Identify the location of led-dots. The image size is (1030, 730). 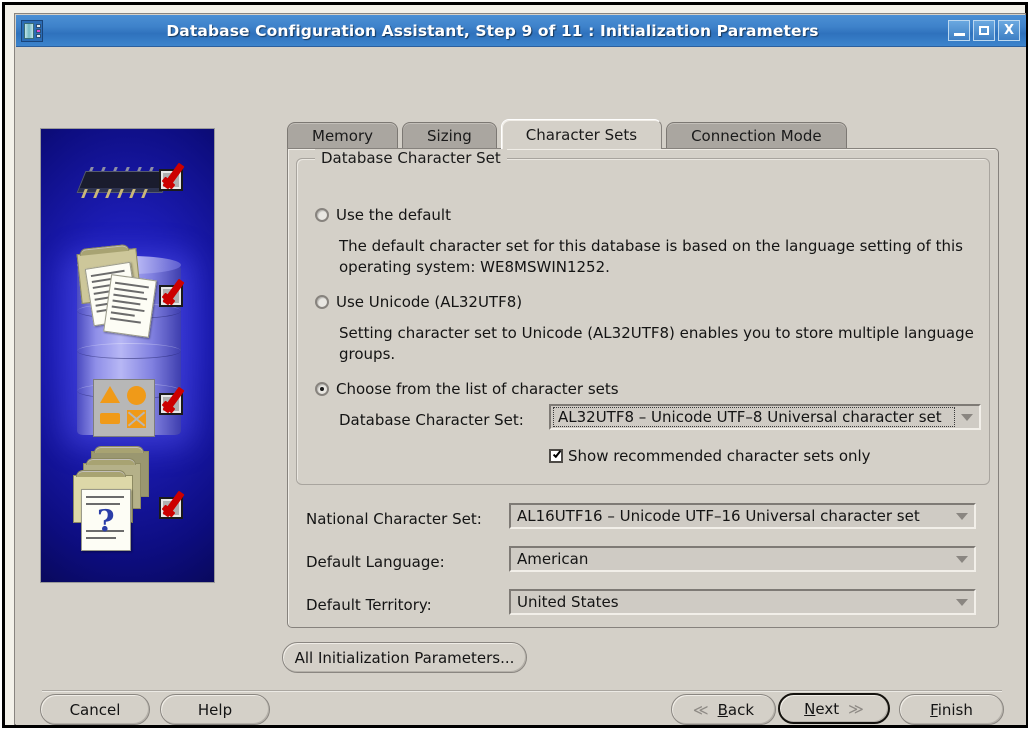
(38, 30).